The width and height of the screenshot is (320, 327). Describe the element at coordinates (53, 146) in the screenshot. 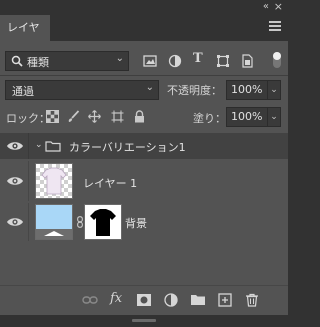

I see `folder-icon` at that location.